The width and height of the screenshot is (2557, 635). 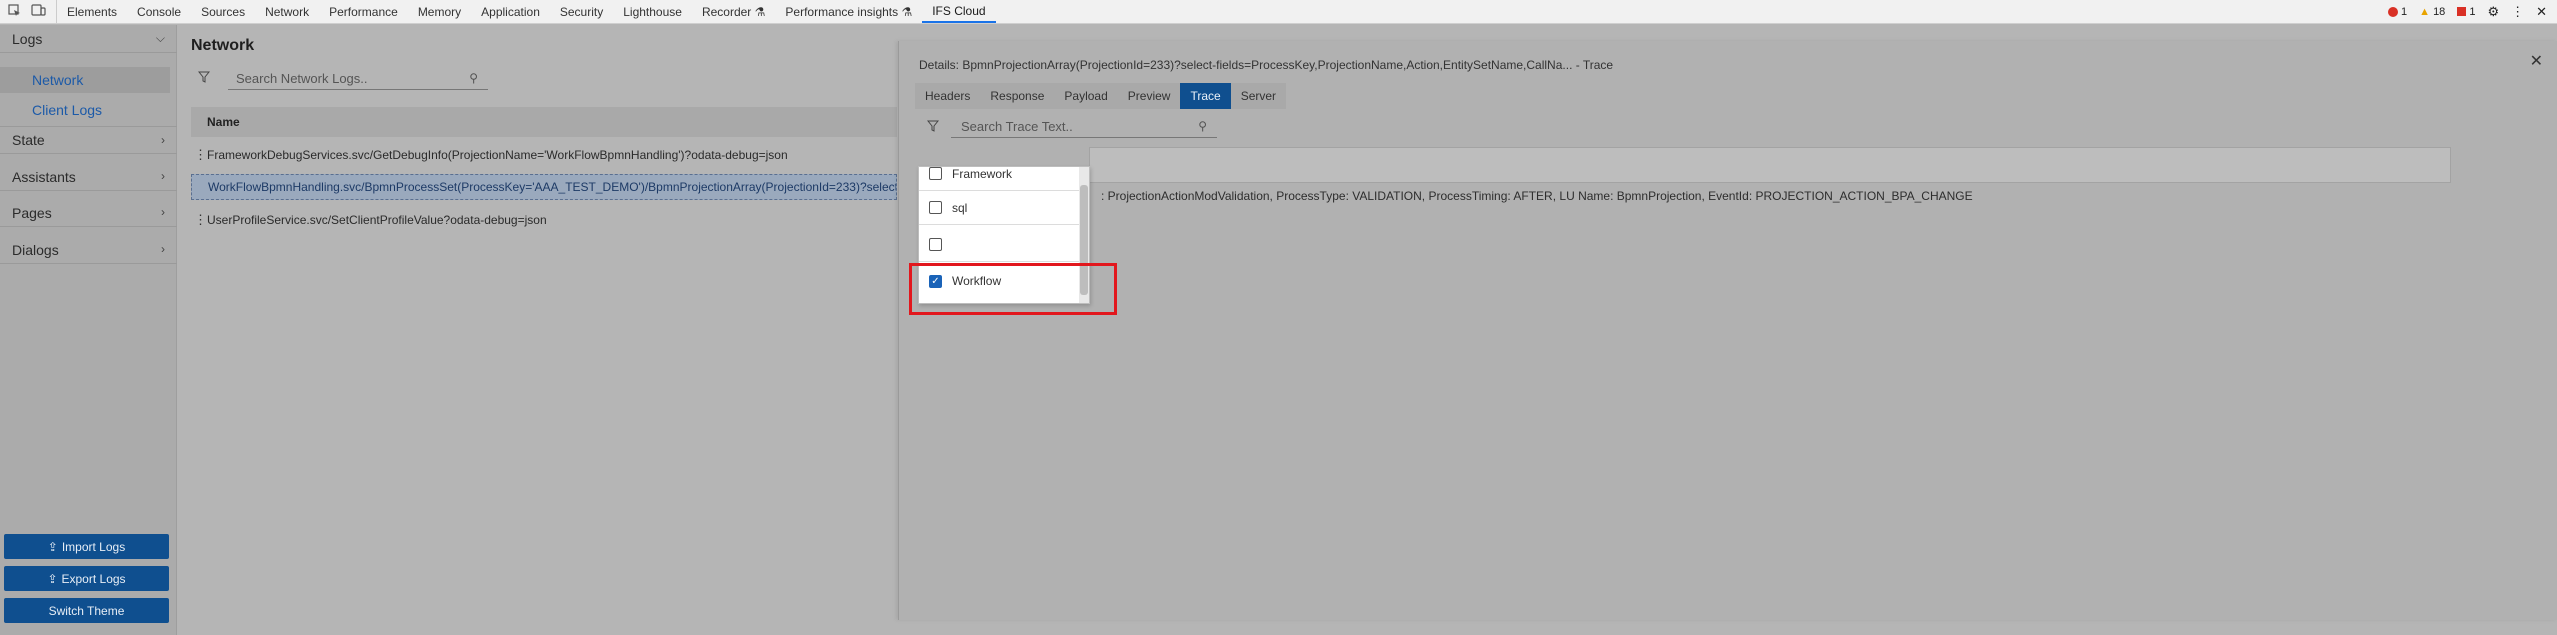 What do you see at coordinates (1086, 96) in the screenshot?
I see `tab-payload: Payload` at bounding box center [1086, 96].